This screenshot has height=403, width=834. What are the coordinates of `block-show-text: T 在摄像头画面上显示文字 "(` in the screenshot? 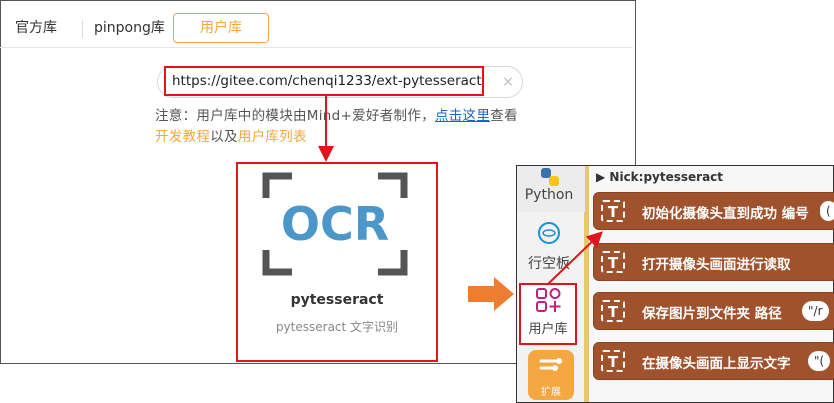 It's located at (713, 361).